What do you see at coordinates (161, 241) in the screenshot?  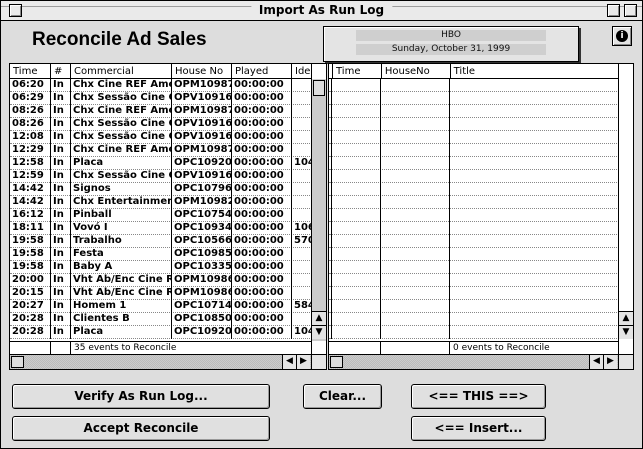 I see `table-row: 19:58InTrabalhoOPC1056600:00:00570` at bounding box center [161, 241].